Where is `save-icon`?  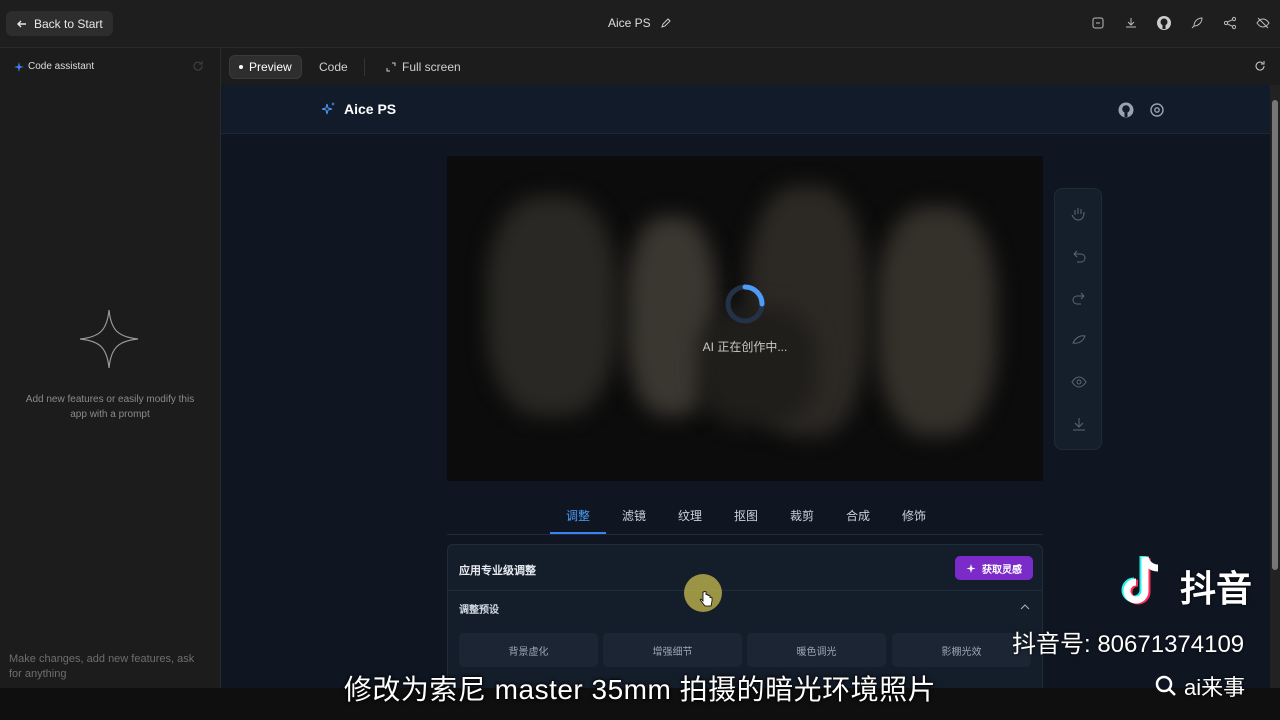
save-icon is located at coordinates (1098, 23).